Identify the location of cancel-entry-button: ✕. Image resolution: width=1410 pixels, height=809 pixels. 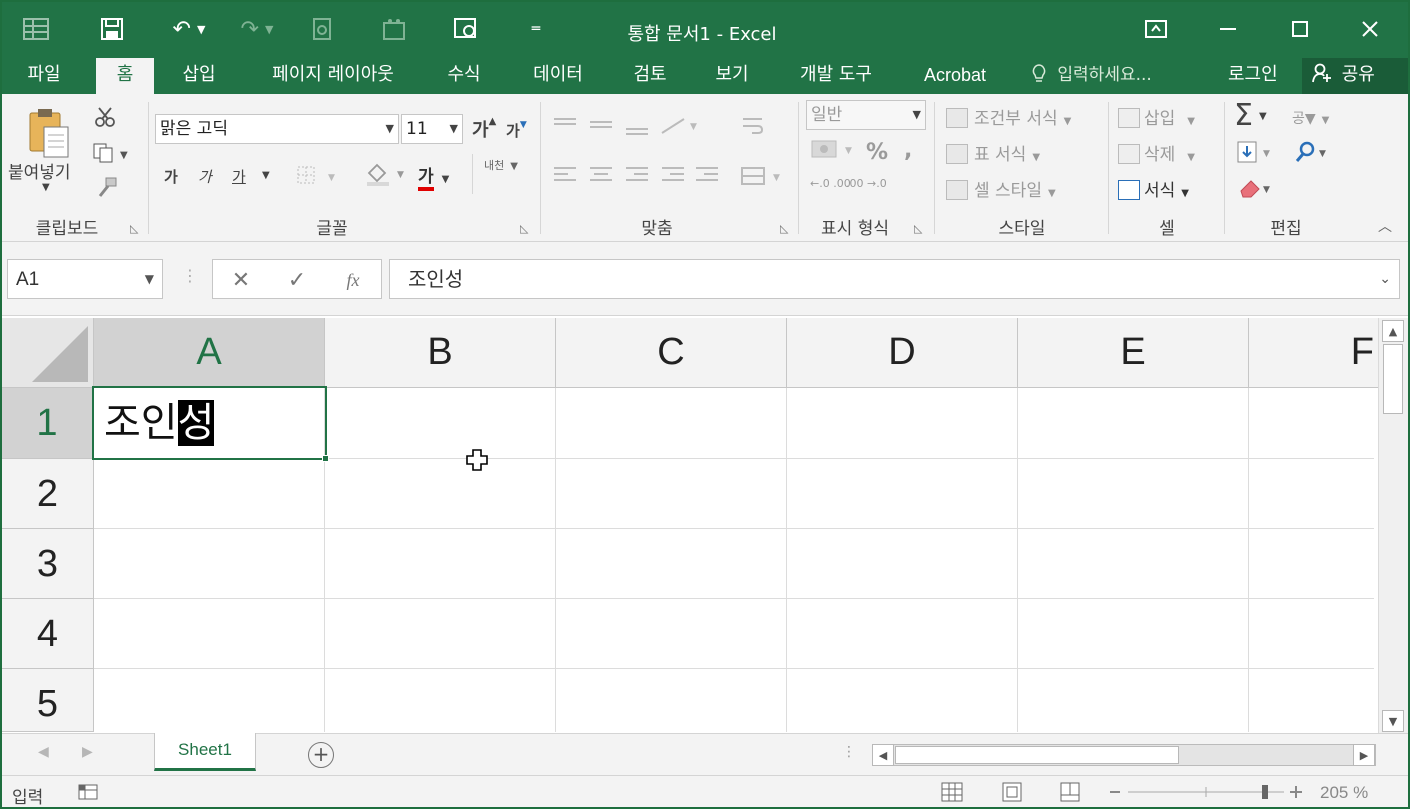
(241, 280).